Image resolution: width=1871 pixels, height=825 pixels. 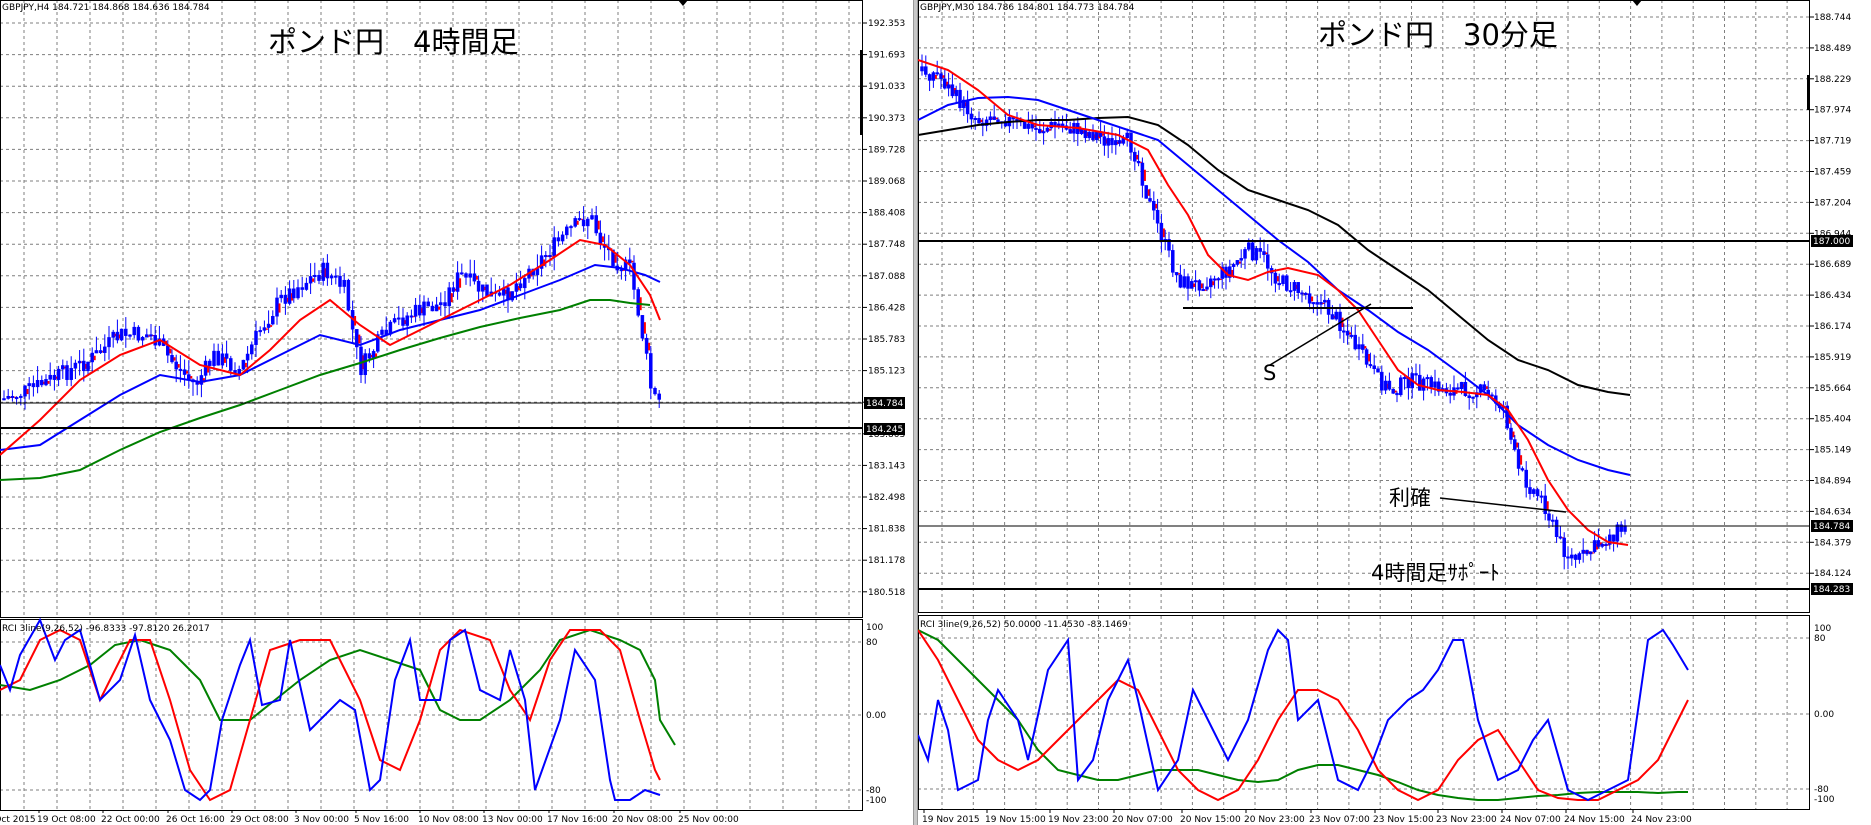 What do you see at coordinates (886, 372) in the screenshot?
I see `price-tick-label: 185.123` at bounding box center [886, 372].